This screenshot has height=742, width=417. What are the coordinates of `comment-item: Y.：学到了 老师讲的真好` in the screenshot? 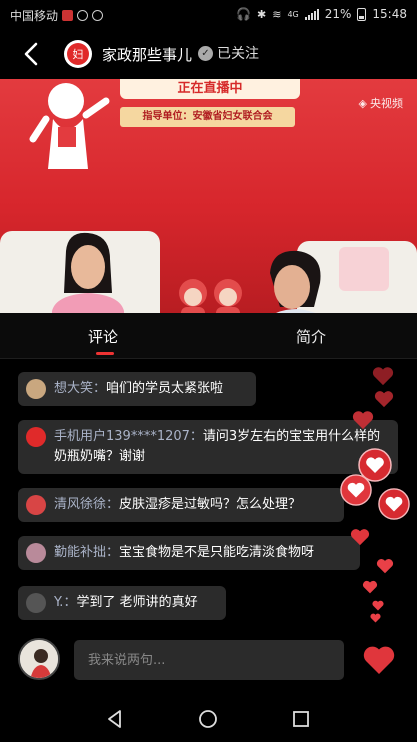 It's located at (122, 603).